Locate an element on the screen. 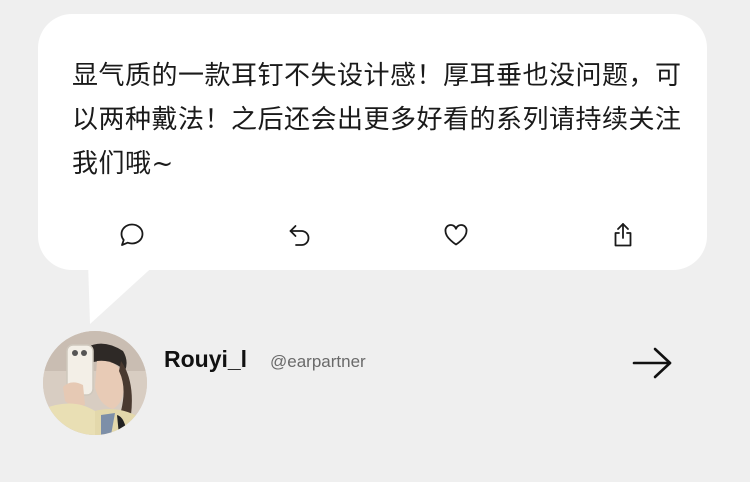  comment-icon is located at coordinates (132, 234).